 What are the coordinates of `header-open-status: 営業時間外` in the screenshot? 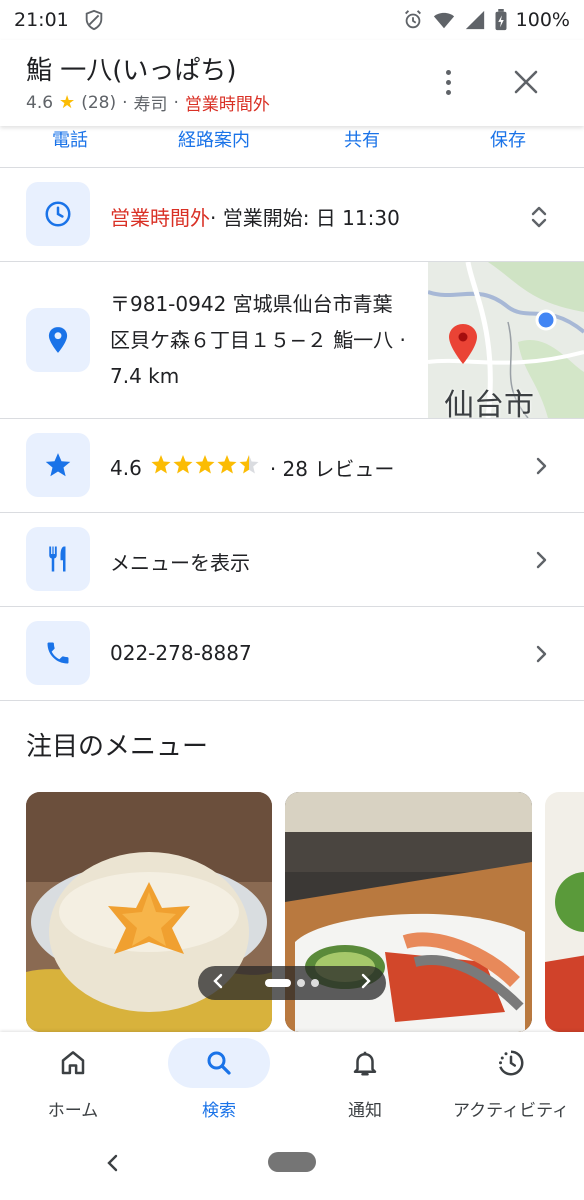 It's located at (227, 105).